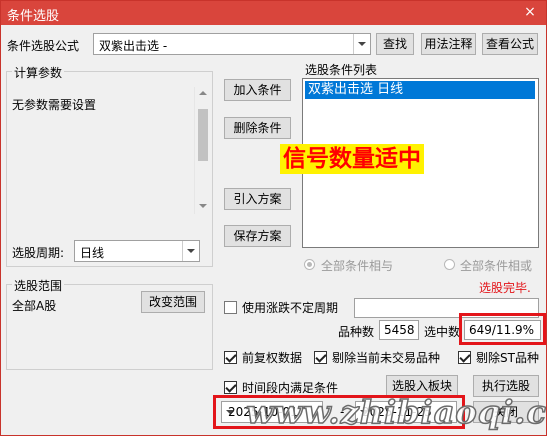 This screenshot has height=436, width=547. I want to click on or-radio-label: 全部条件相或, so click(496, 266).